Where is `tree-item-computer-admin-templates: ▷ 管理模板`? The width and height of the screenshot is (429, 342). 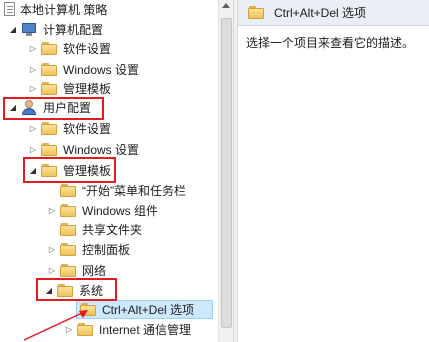 tree-item-computer-admin-templates: ▷ 管理模板 is located at coordinates (69, 88).